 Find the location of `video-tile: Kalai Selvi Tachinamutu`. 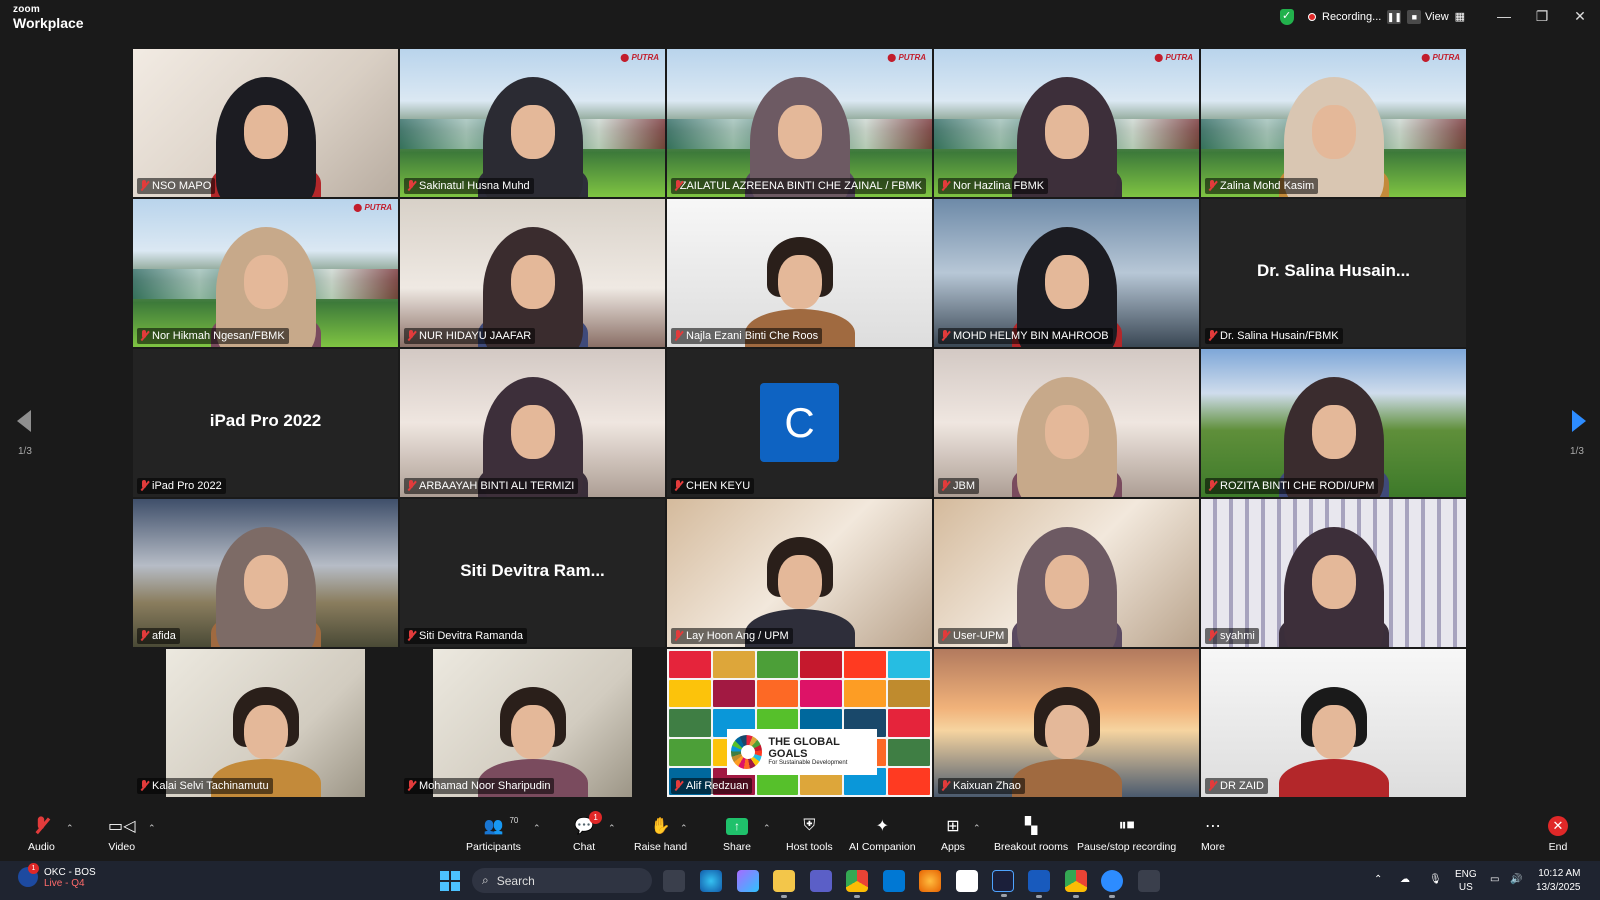

video-tile: Kalai Selvi Tachinamutu is located at coordinates (265, 723).